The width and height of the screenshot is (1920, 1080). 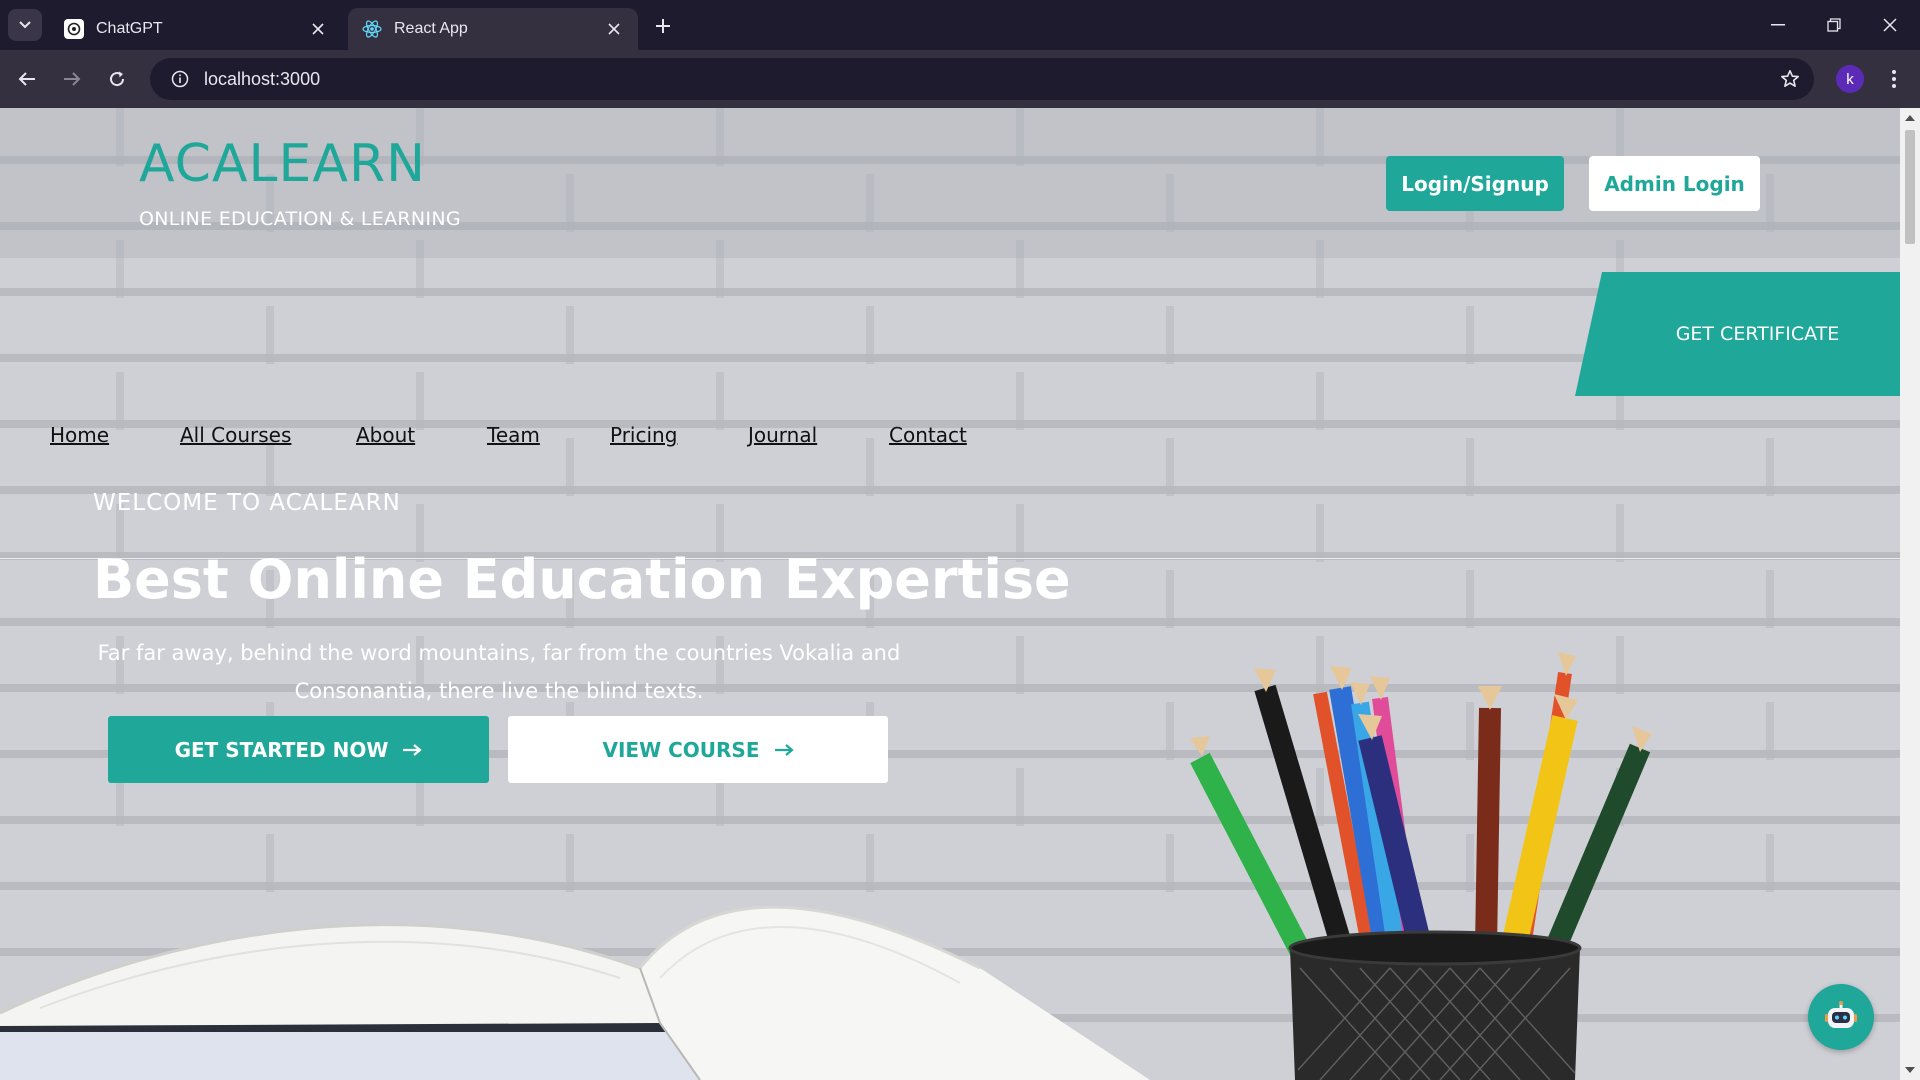 I want to click on reload-icon, so click(x=117, y=79).